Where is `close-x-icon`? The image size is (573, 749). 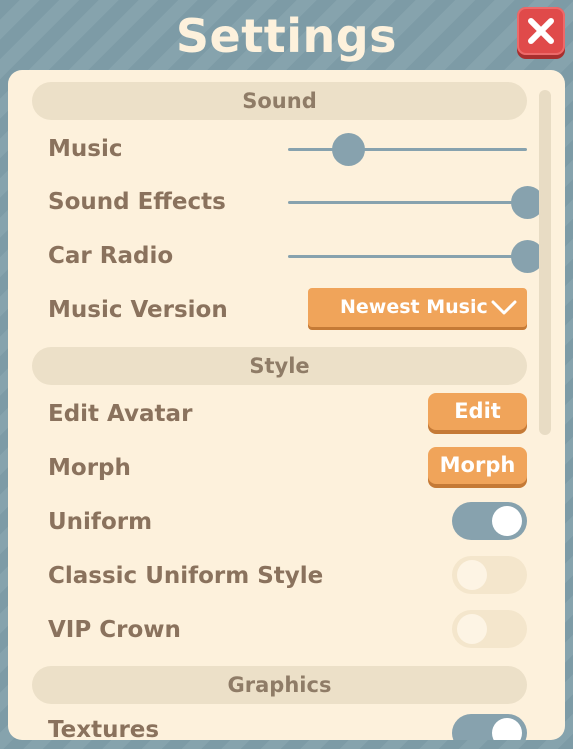 close-x-icon is located at coordinates (541, 31).